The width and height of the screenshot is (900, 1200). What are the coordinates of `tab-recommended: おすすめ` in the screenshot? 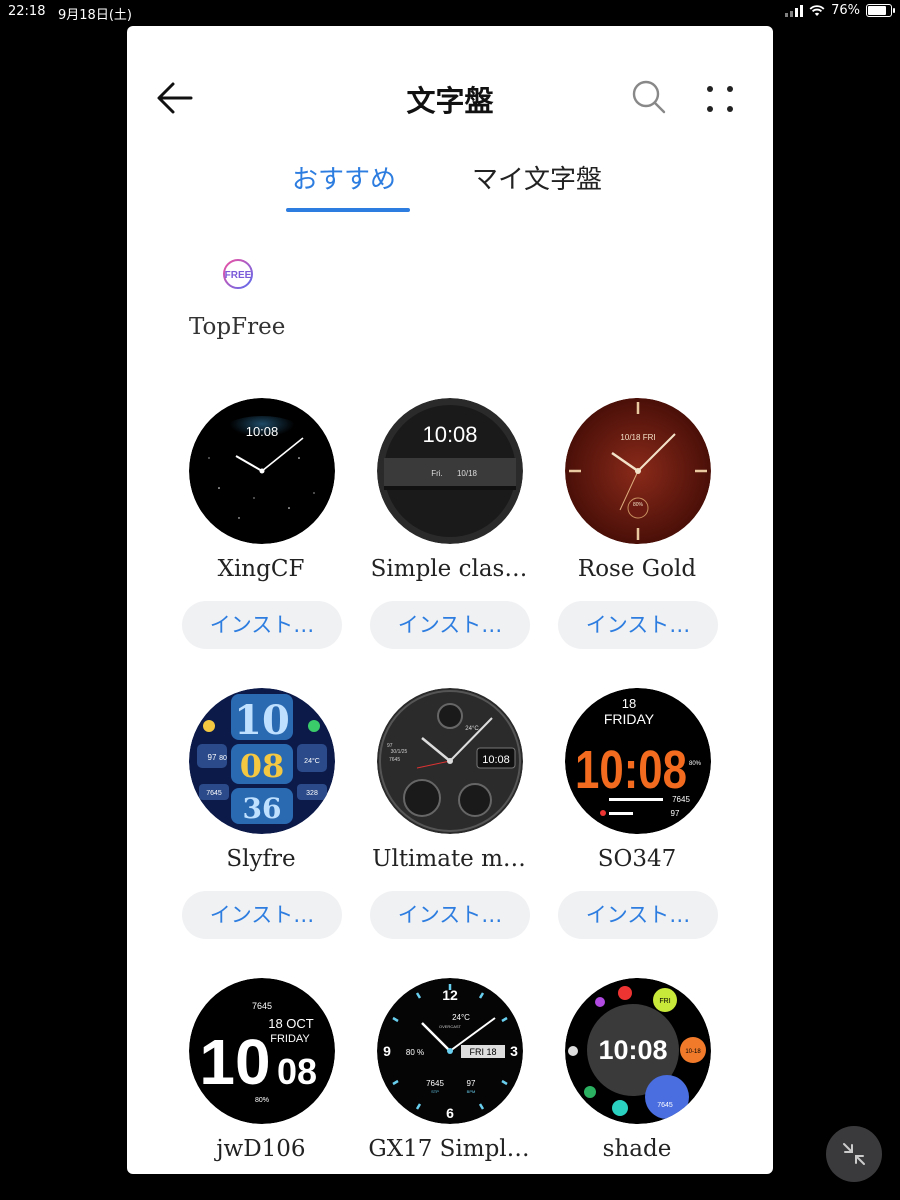 It's located at (344, 177).